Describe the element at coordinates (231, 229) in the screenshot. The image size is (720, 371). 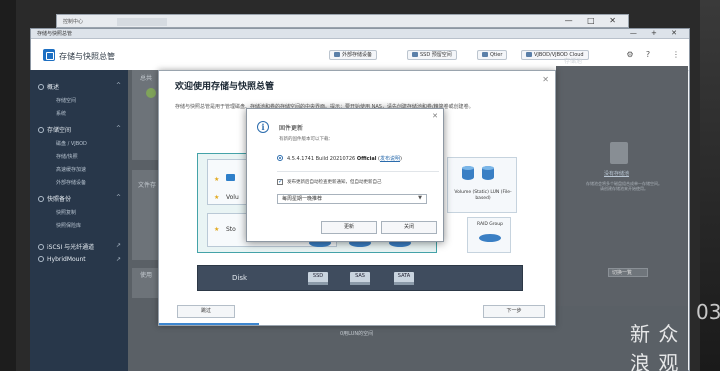
I see `diagram-storage-label: Sto` at that location.